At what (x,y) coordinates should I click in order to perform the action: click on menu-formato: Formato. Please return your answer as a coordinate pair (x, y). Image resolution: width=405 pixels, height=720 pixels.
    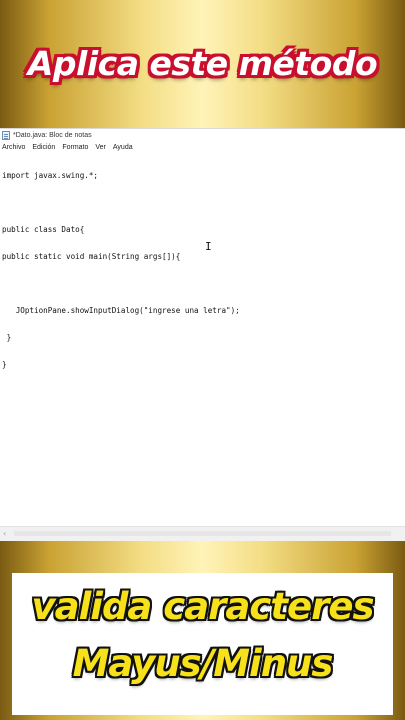
    Looking at the image, I should click on (75, 147).